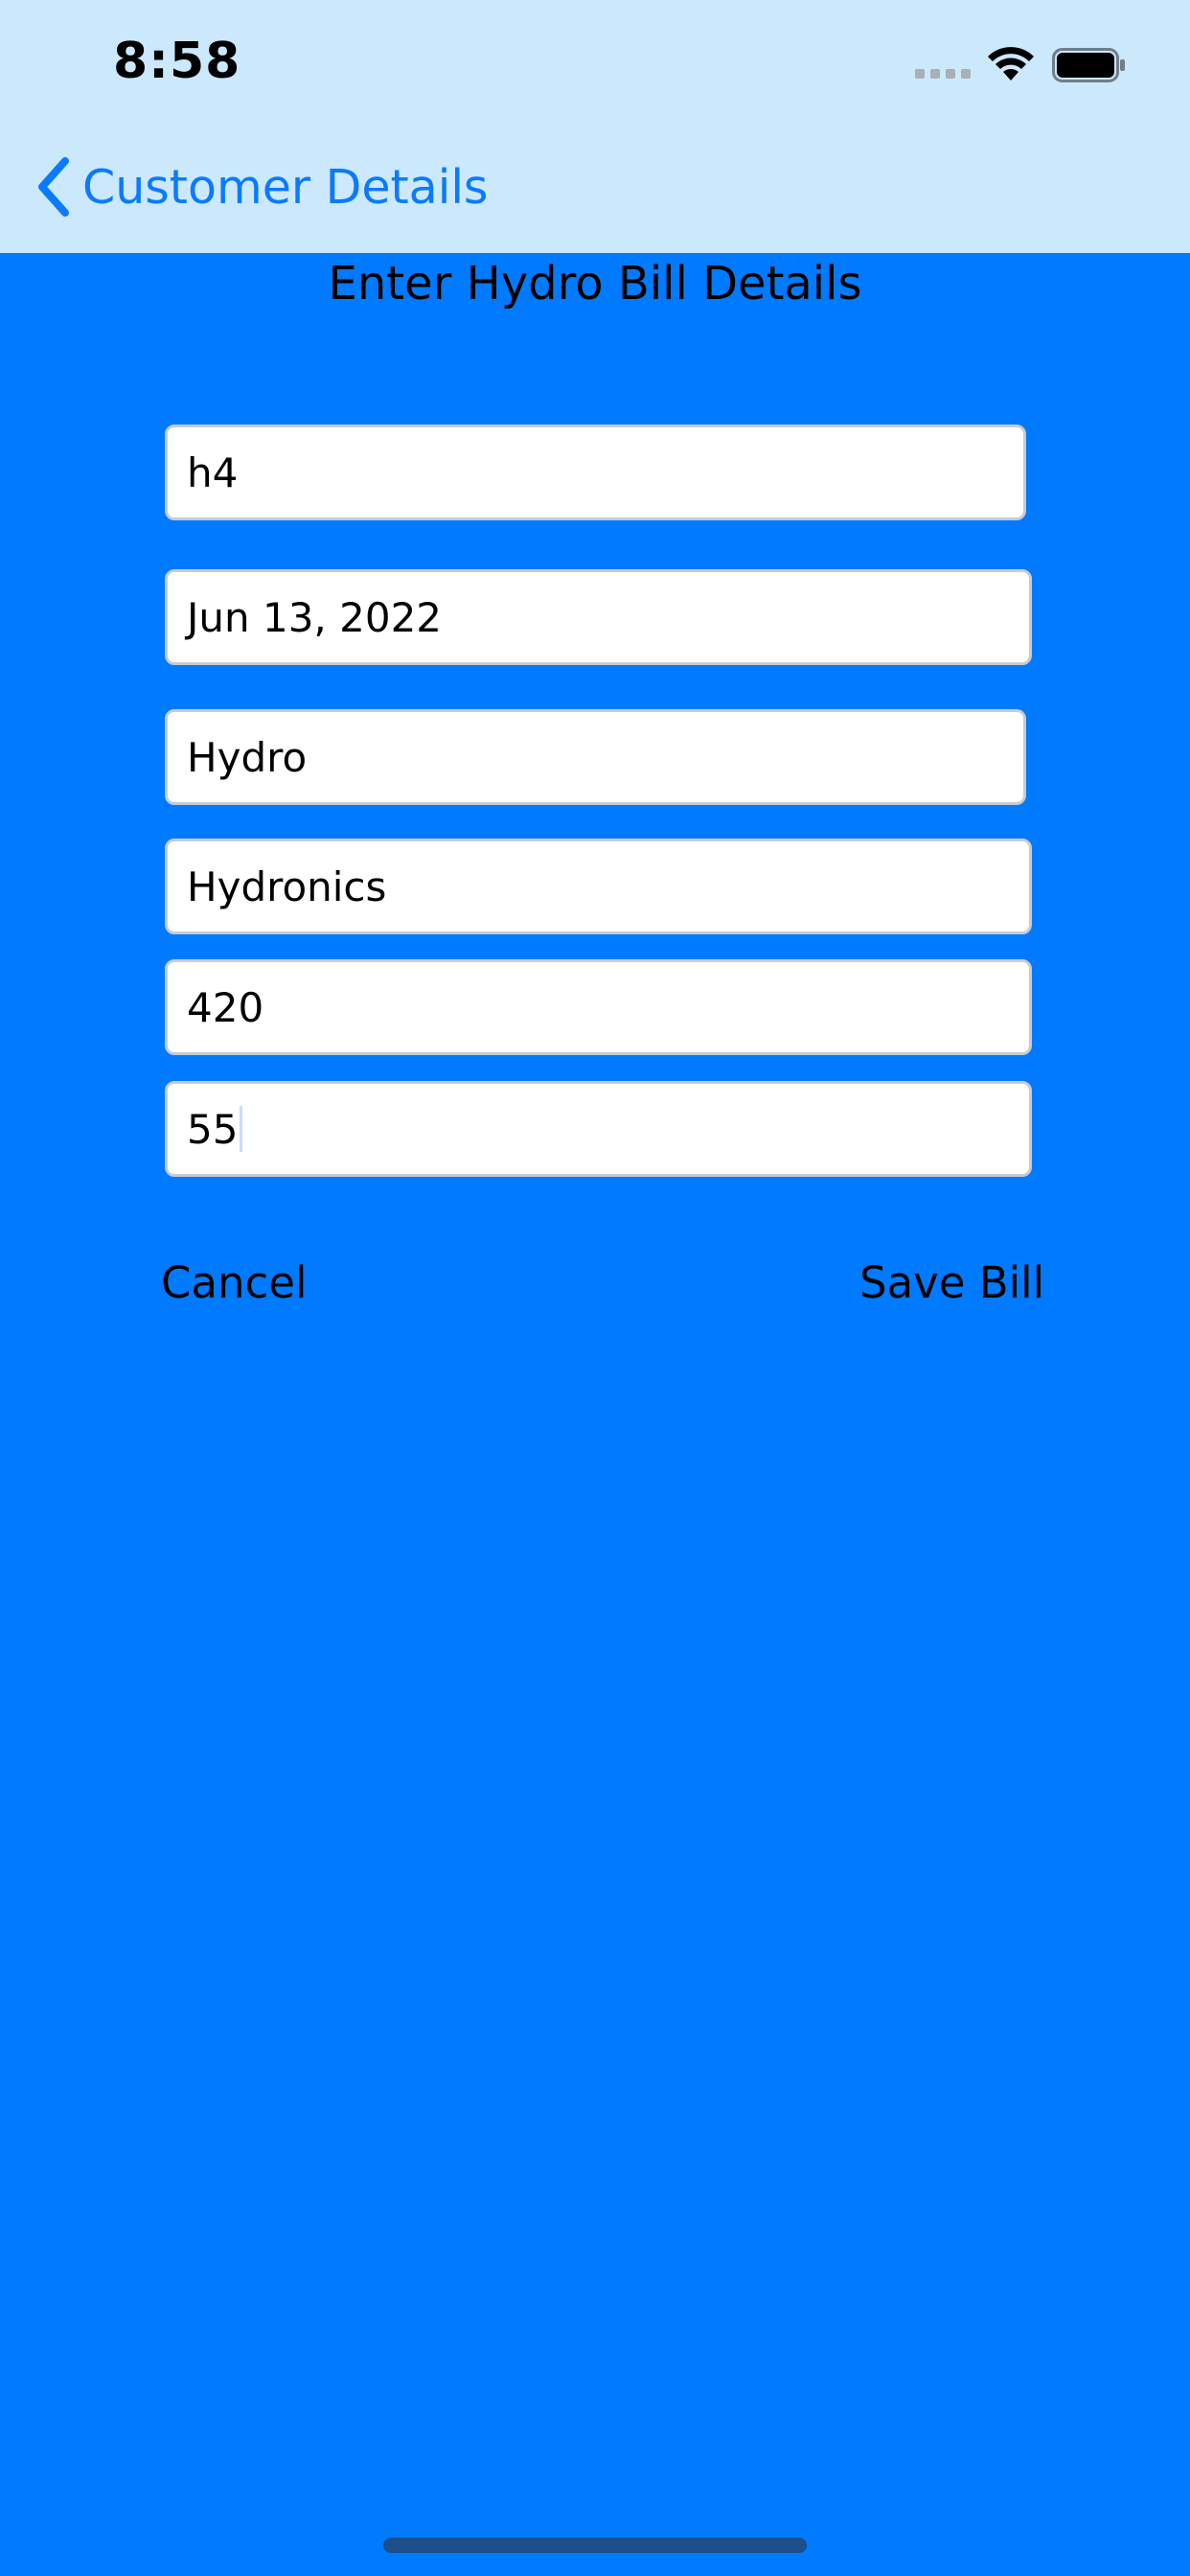 The image size is (1190, 2576). I want to click on bill-date-field: Jun 13, 2022, so click(599, 617).